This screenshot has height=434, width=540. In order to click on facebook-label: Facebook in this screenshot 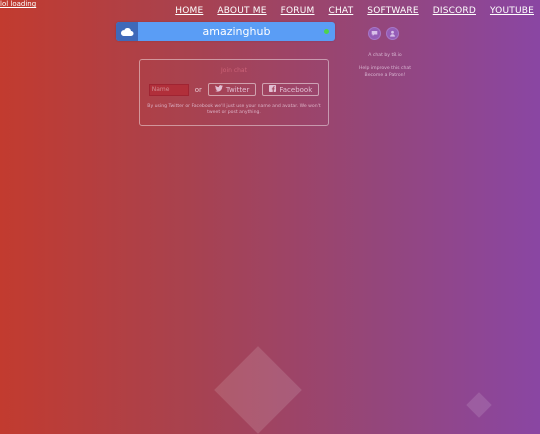, I will do `click(296, 89)`.